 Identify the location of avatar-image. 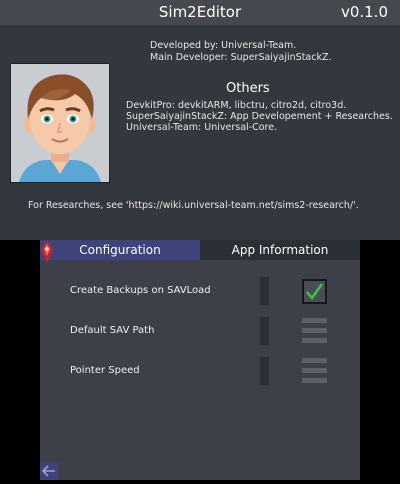
(60, 128).